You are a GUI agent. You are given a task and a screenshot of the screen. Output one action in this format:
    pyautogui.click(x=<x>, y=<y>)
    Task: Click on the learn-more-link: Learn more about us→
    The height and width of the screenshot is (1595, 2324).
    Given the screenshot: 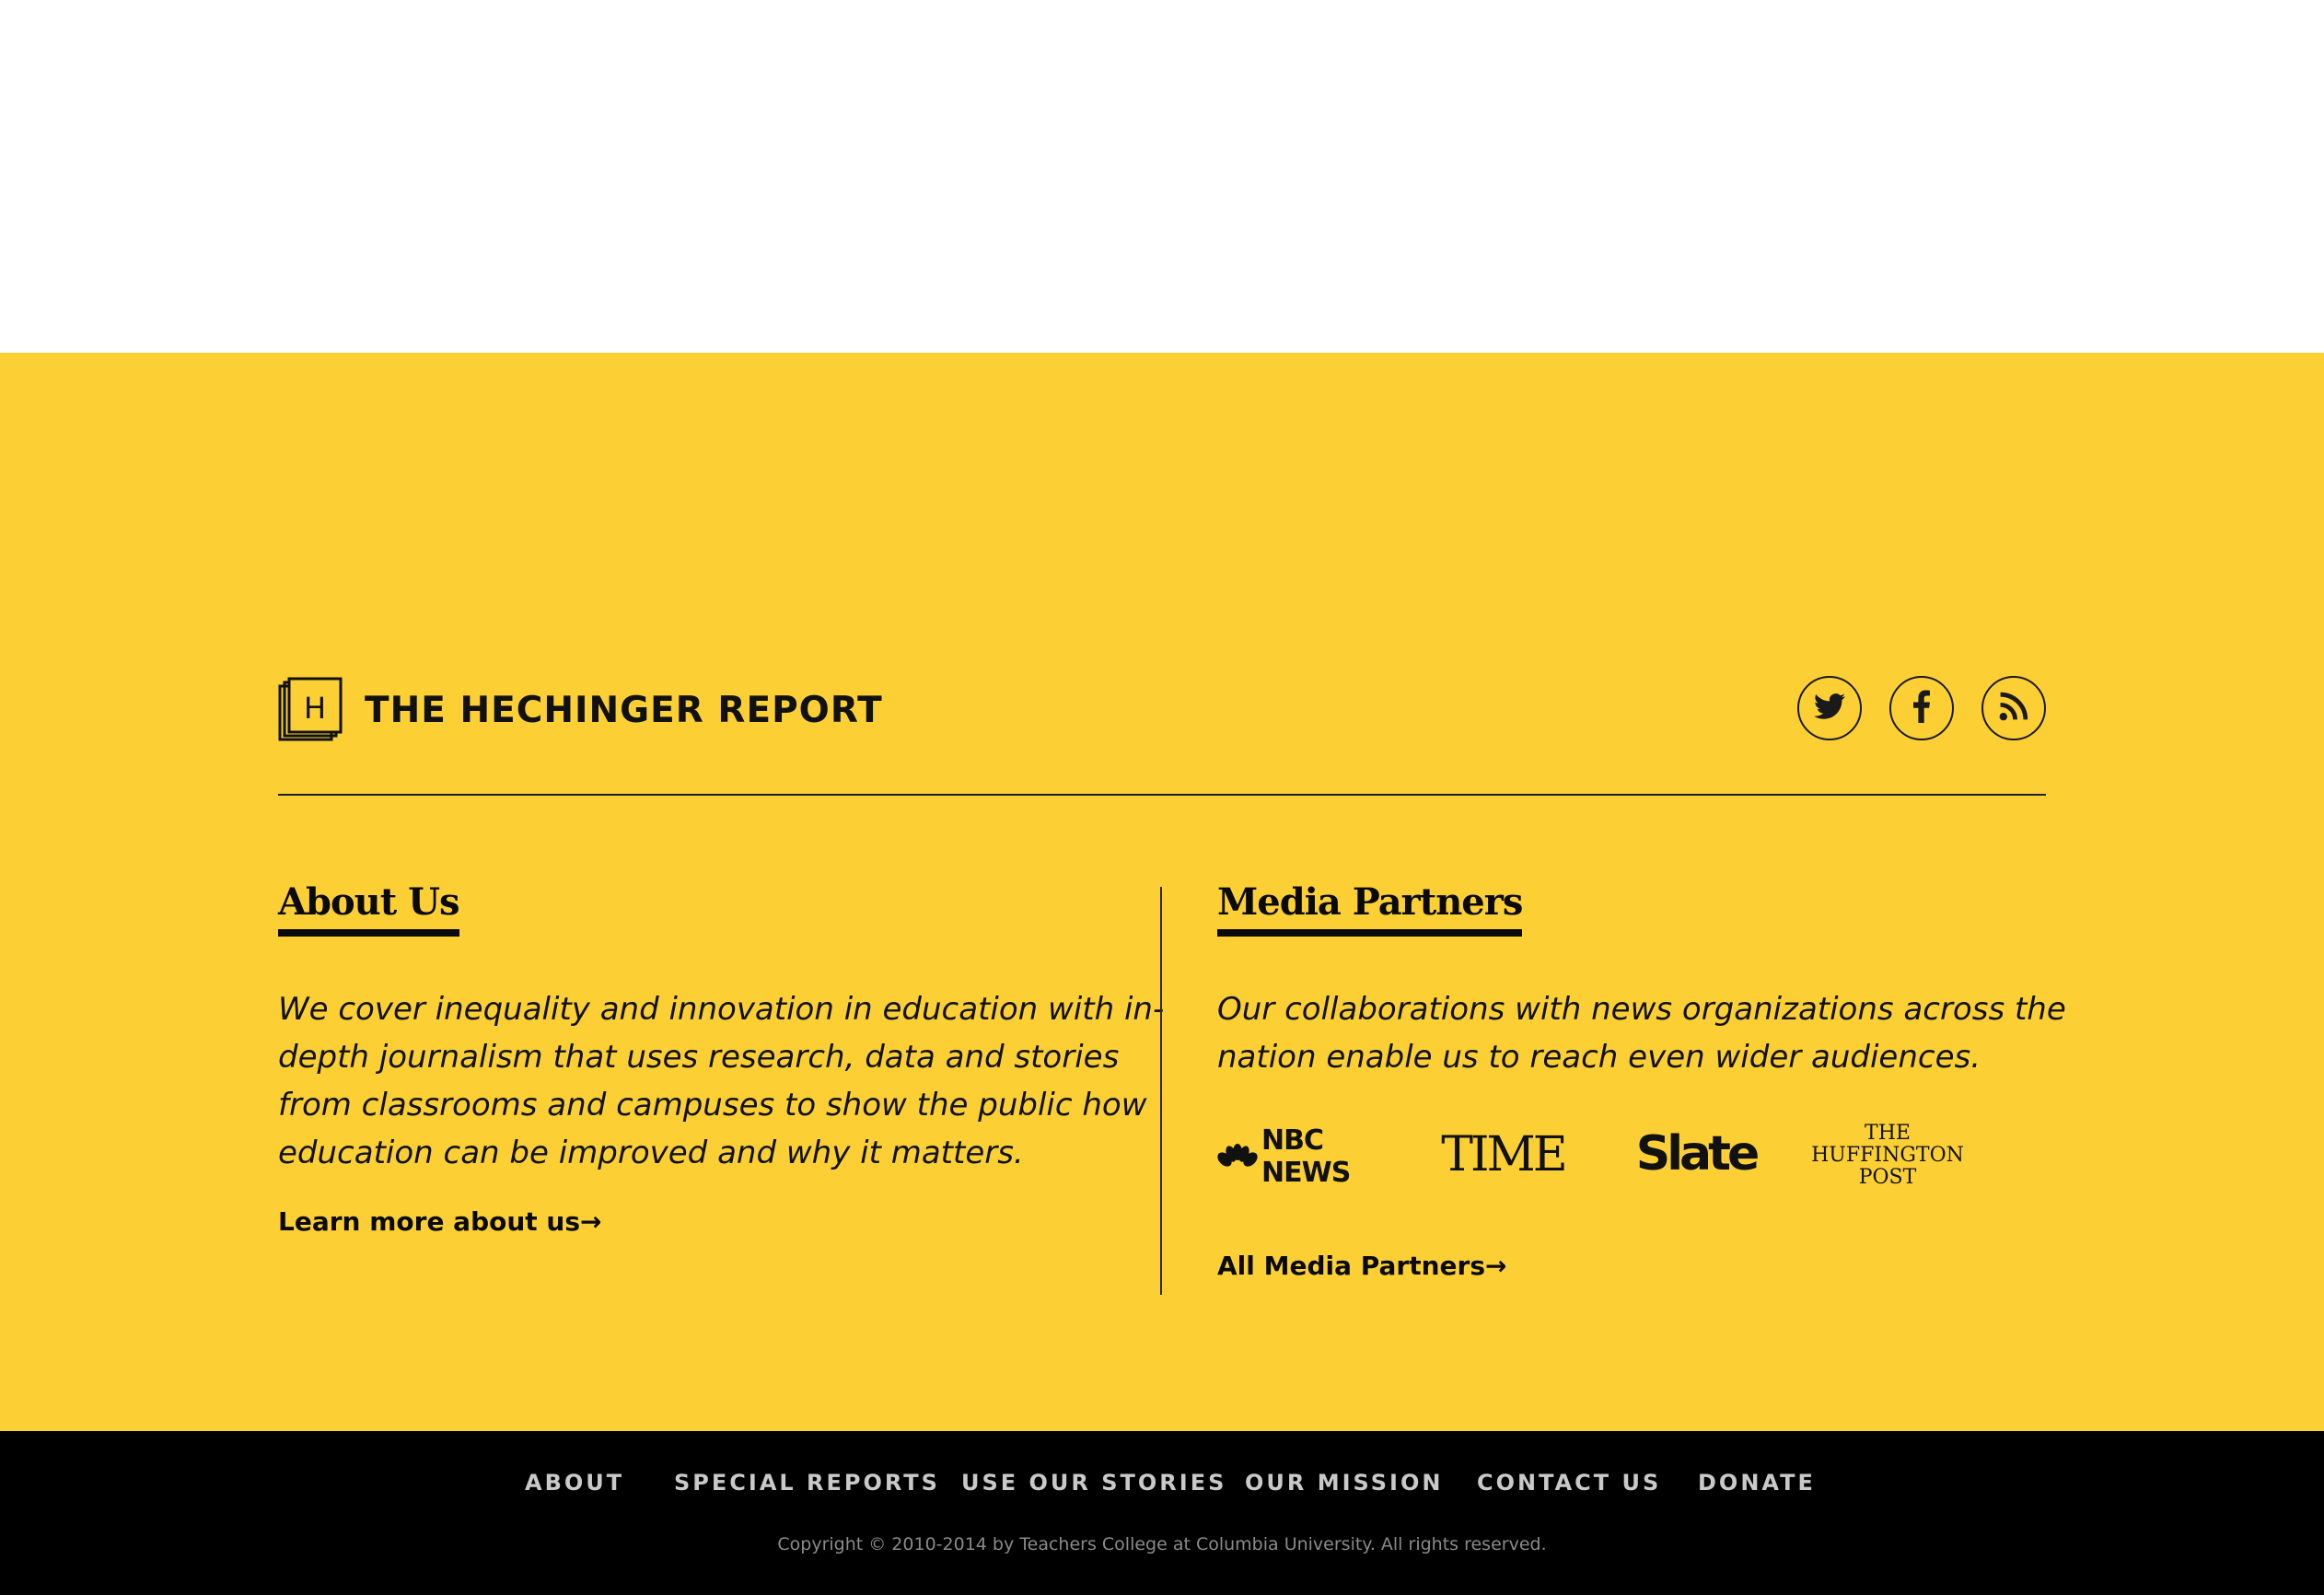 What is the action you would take?
    pyautogui.click(x=439, y=1222)
    